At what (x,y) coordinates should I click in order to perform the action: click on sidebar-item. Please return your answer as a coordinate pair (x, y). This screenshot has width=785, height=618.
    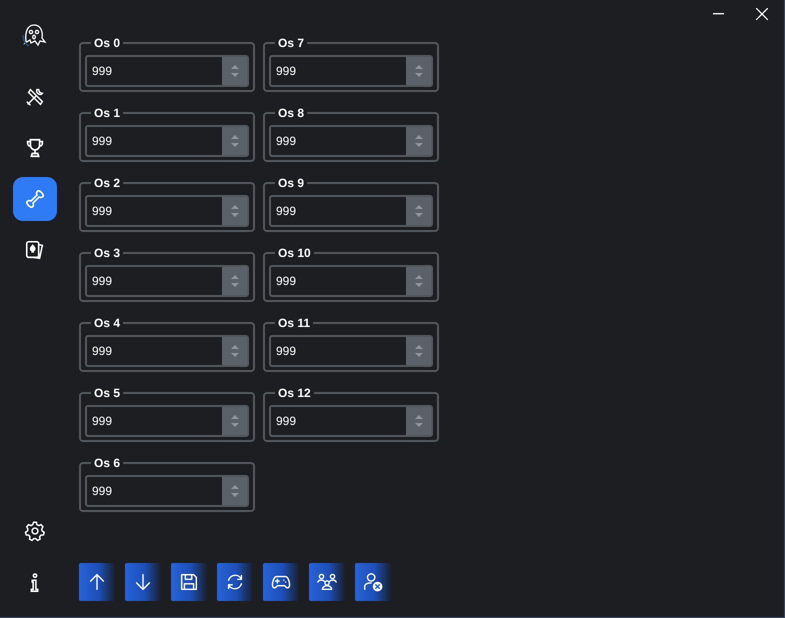
    Looking at the image, I should click on (35, 199).